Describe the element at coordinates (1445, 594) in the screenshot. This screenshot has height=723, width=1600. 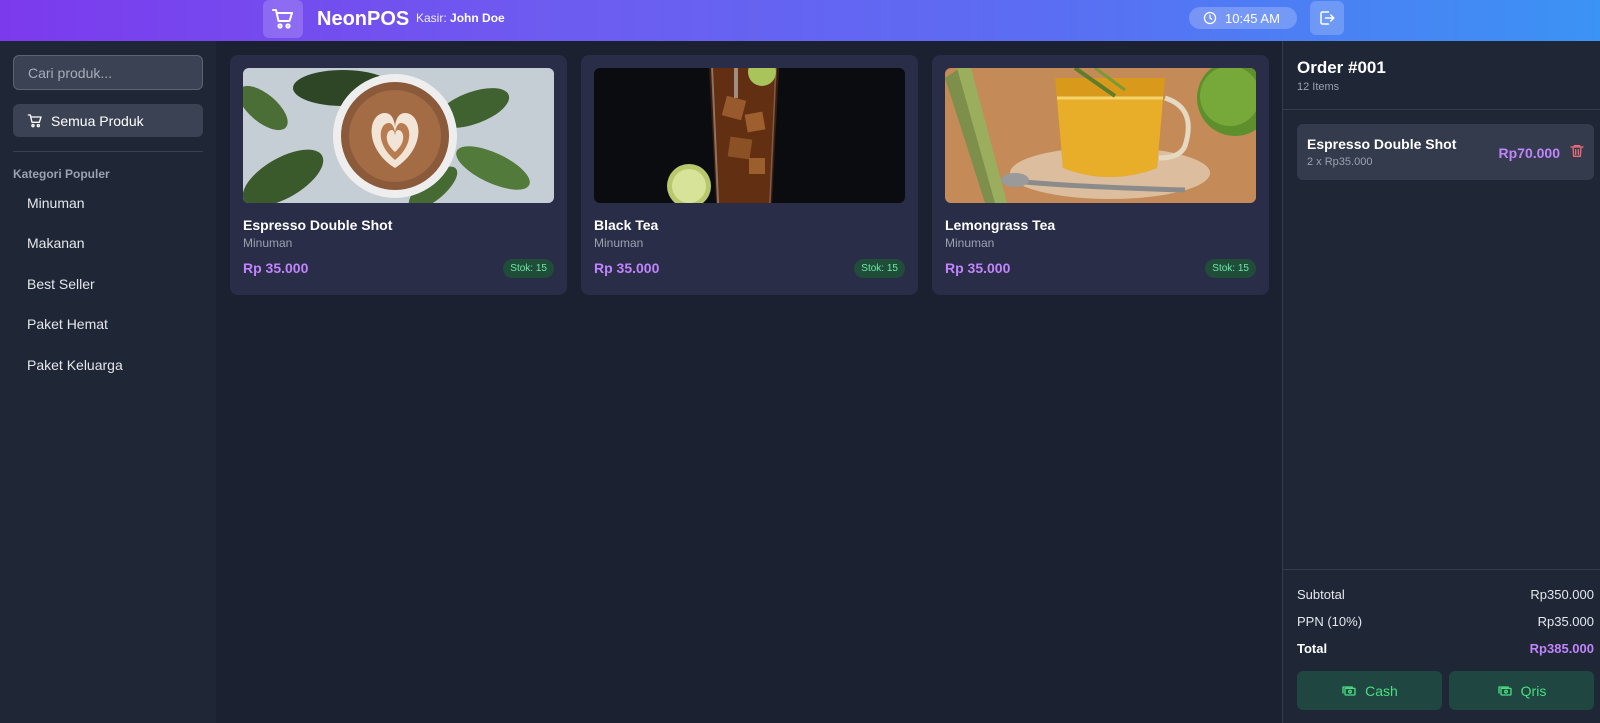
I see `subtotal-row: Subtotal Rp350.000` at that location.